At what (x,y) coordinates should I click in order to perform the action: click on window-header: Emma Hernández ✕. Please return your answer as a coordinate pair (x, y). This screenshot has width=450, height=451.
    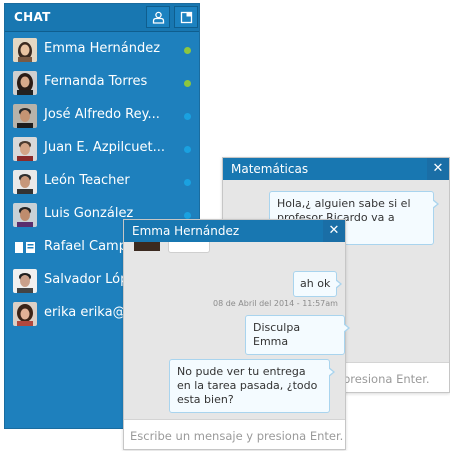
    Looking at the image, I should click on (234, 231).